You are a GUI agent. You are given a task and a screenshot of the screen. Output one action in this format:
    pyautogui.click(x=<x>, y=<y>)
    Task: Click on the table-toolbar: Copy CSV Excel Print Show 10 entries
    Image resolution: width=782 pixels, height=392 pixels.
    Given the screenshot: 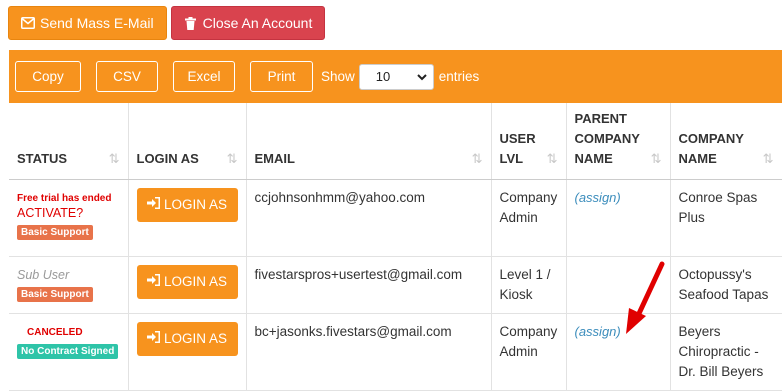 What is the action you would take?
    pyautogui.click(x=395, y=76)
    